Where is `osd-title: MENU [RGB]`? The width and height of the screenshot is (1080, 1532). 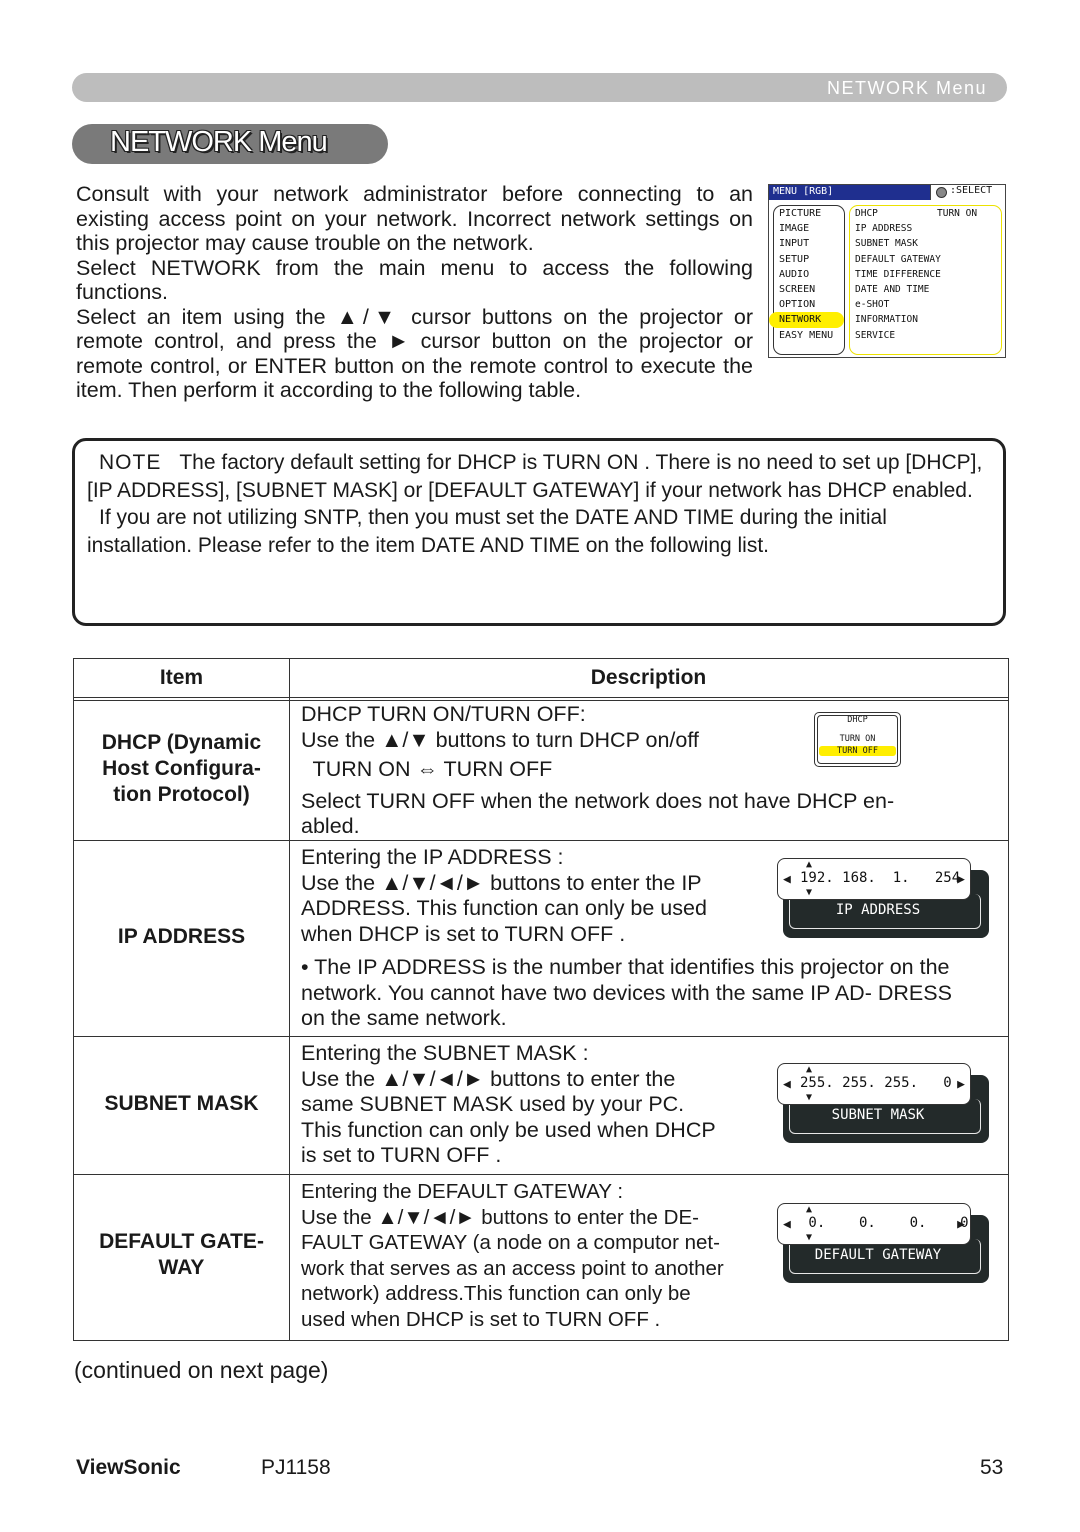 osd-title: MENU [RGB] is located at coordinates (803, 191).